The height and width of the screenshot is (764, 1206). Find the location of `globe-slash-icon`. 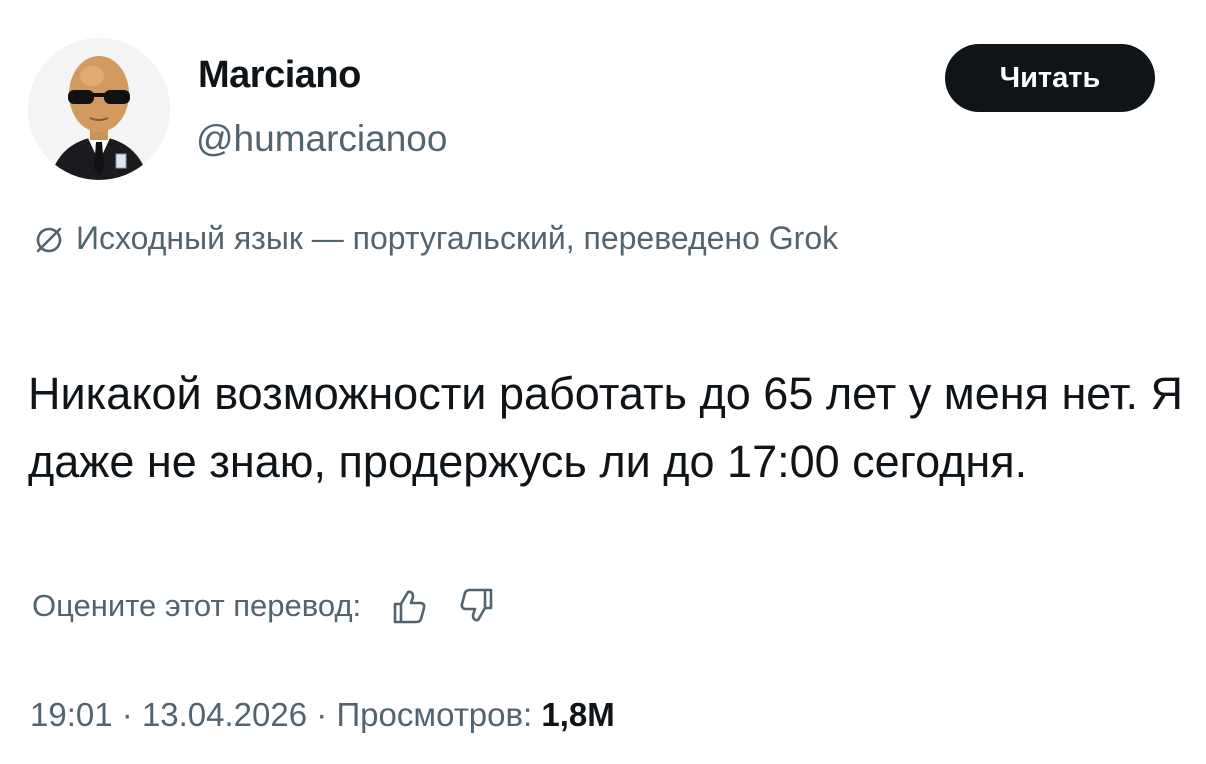

globe-slash-icon is located at coordinates (49, 239).